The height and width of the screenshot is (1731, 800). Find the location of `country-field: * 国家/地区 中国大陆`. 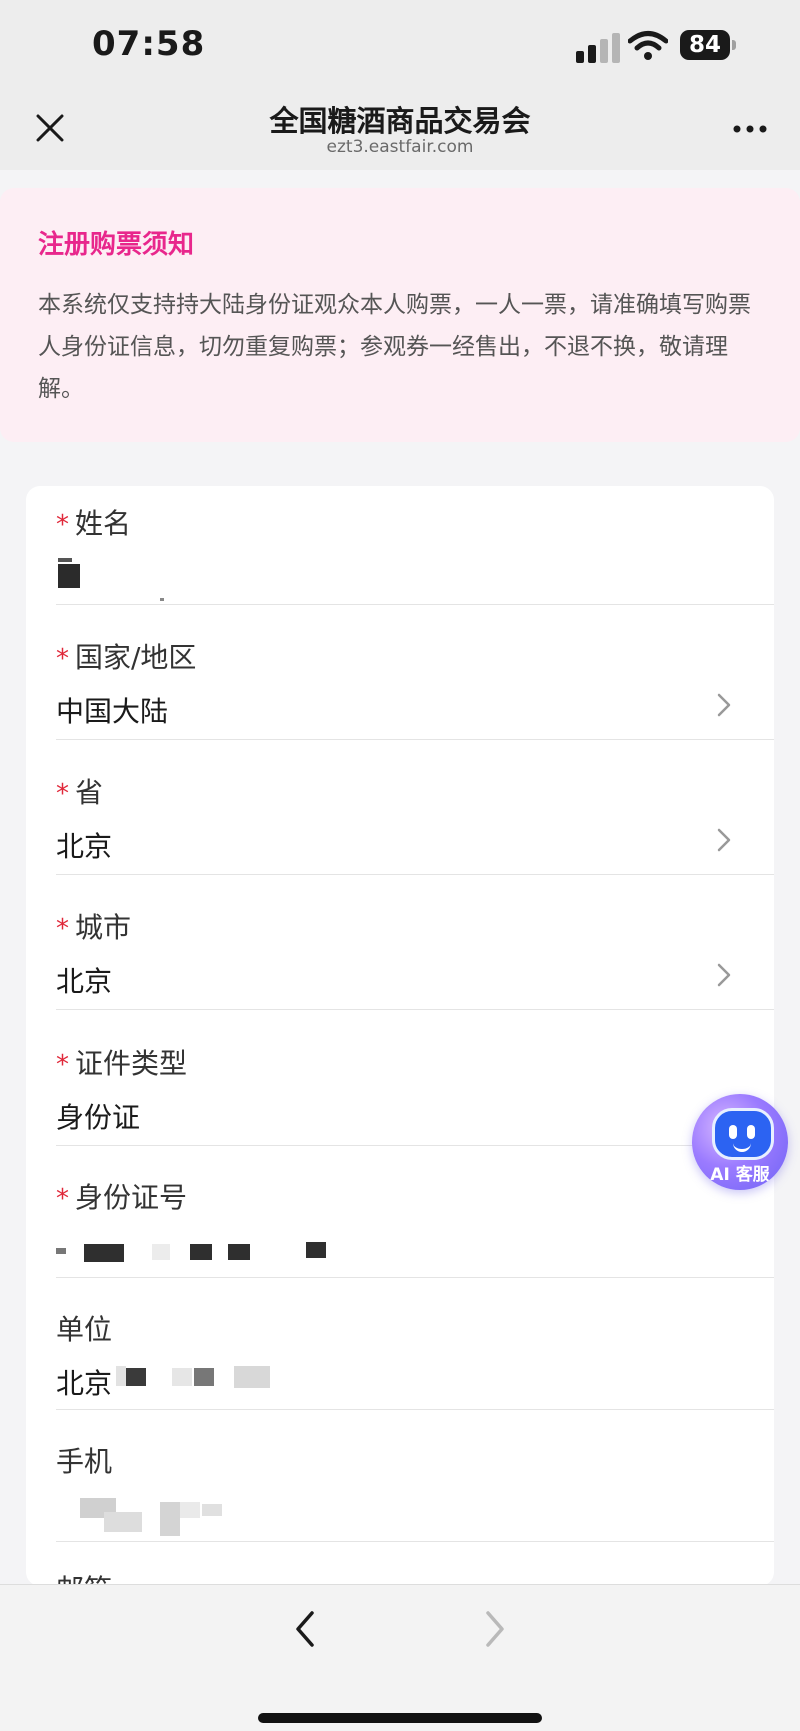

country-field: * 国家/地区 中国大陆 is located at coordinates (400, 688).